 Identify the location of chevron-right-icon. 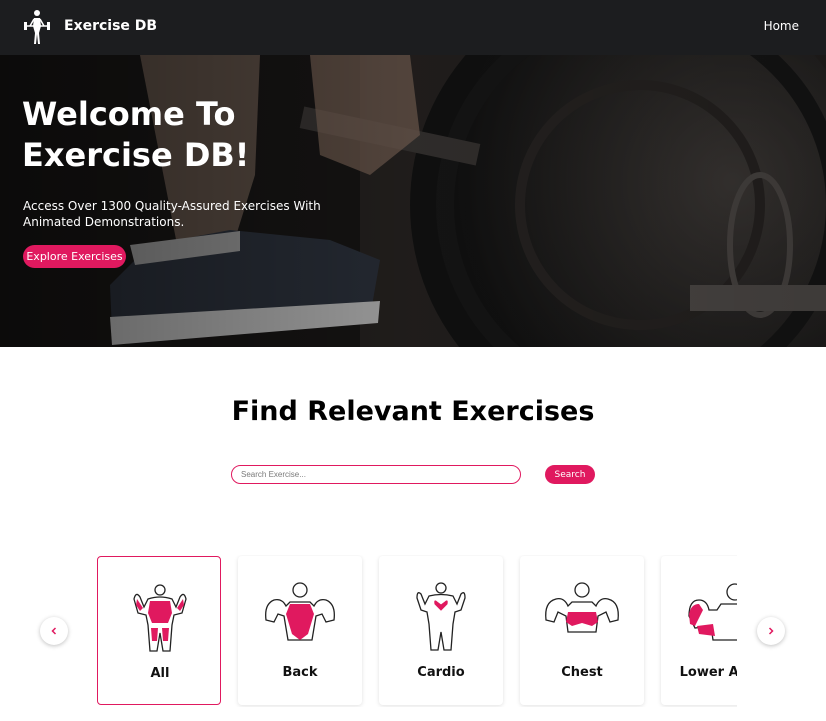
(771, 631).